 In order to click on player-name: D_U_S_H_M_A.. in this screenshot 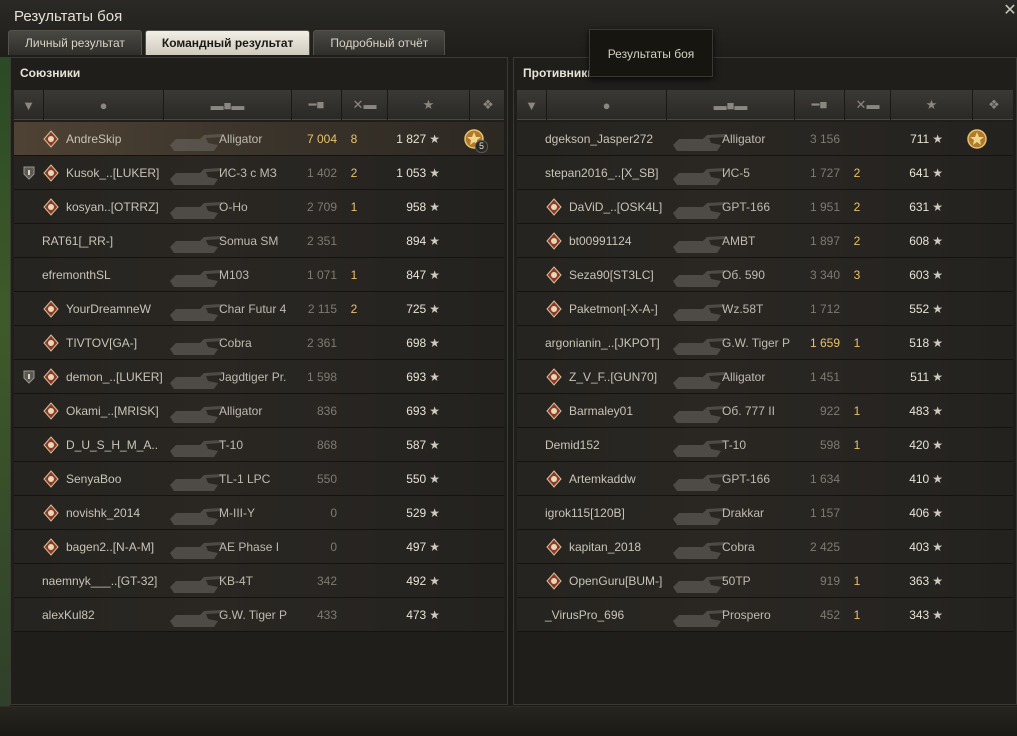, I will do `click(112, 445)`.